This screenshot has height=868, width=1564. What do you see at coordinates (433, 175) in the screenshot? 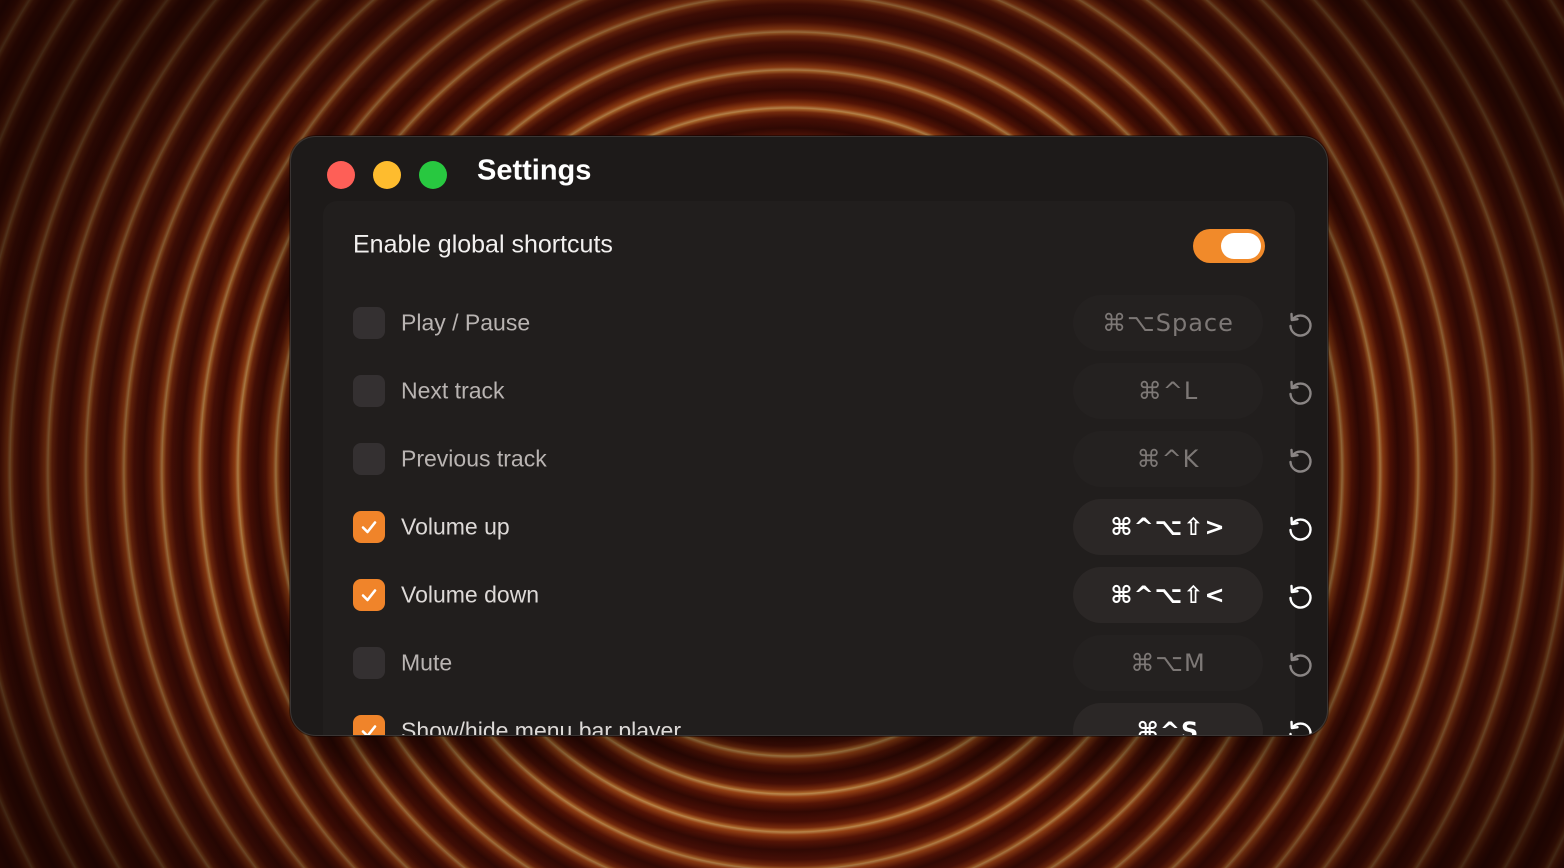
I see `maximize-window-button` at bounding box center [433, 175].